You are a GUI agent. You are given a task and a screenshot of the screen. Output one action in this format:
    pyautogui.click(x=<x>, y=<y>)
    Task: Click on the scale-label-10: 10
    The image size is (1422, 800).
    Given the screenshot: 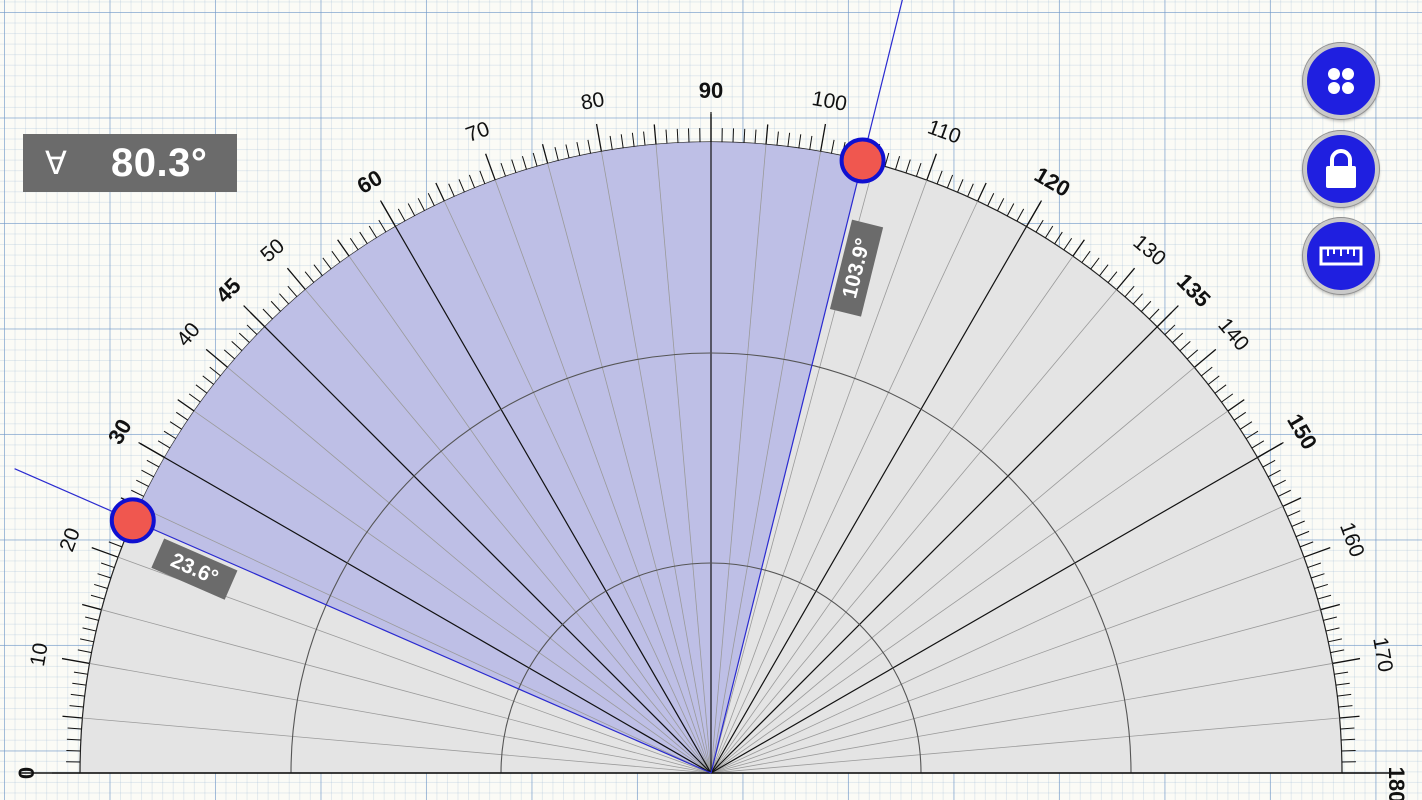 What is the action you would take?
    pyautogui.click(x=39, y=654)
    